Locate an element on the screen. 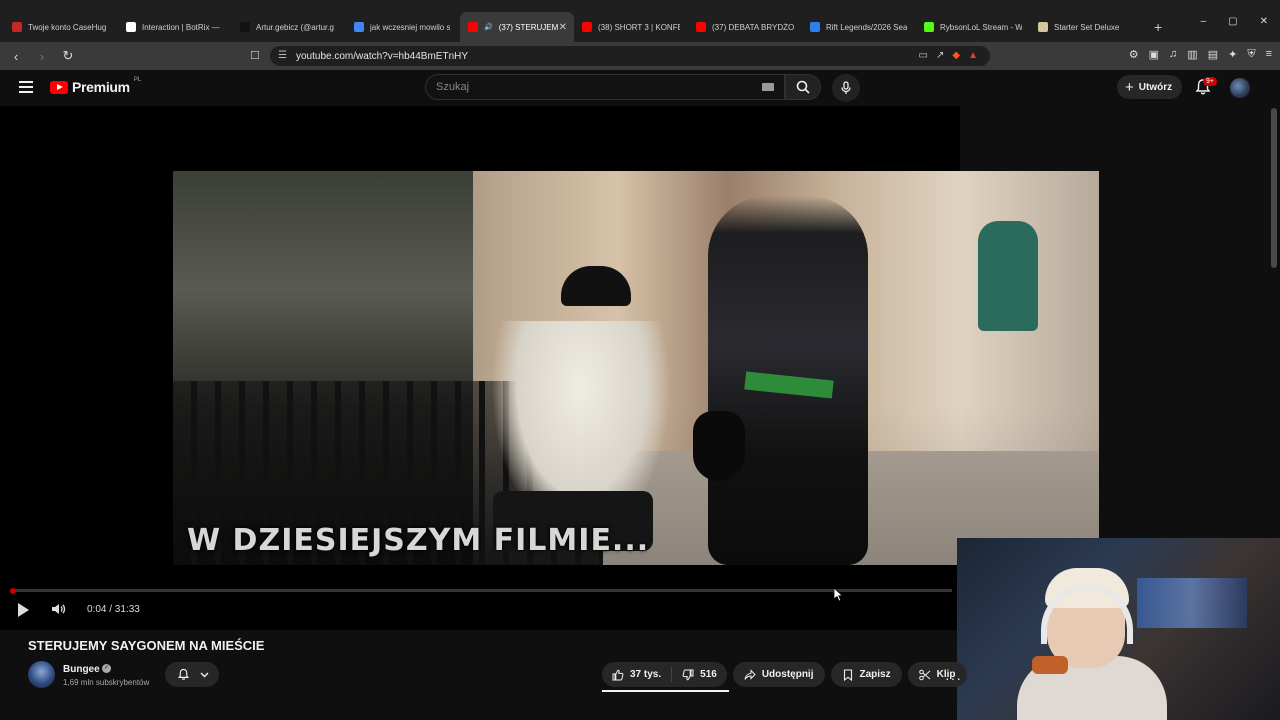 This screenshot has height=720, width=1280. minimize-icon: – is located at coordinates (1204, 21).